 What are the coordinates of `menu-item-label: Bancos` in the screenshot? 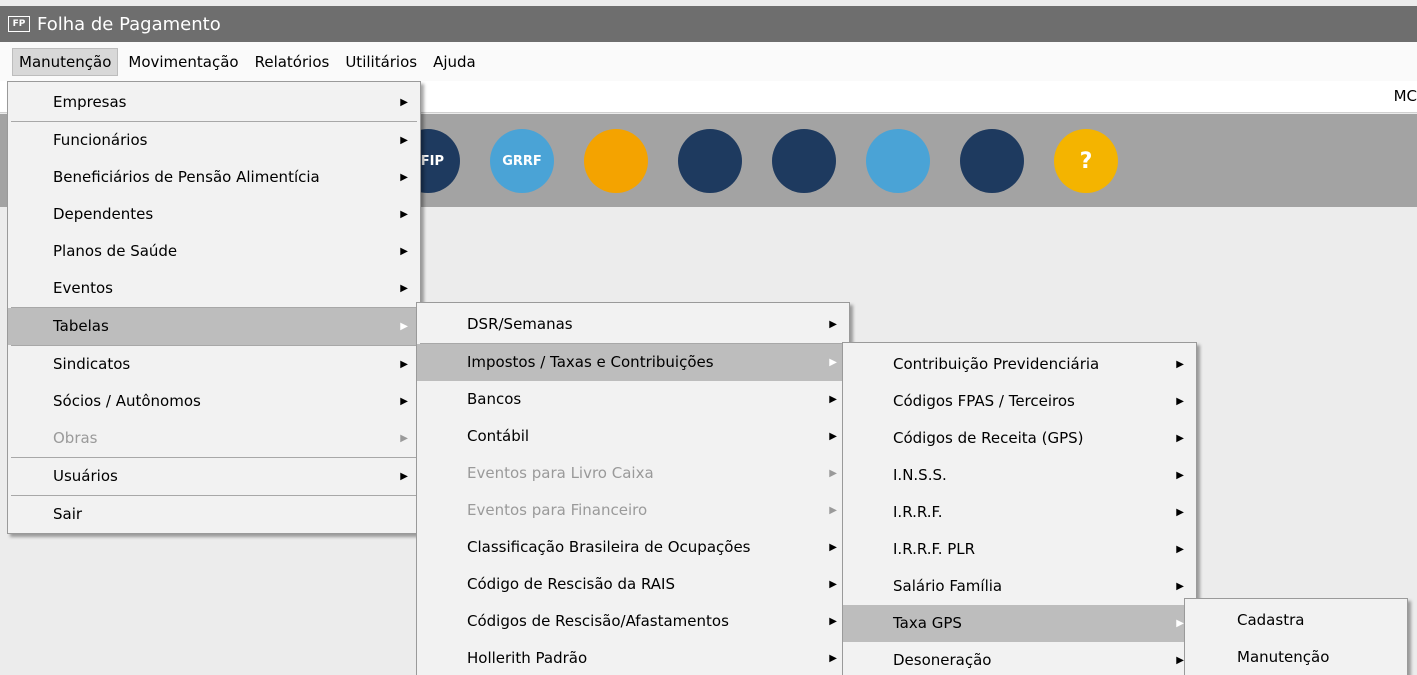 It's located at (494, 399).